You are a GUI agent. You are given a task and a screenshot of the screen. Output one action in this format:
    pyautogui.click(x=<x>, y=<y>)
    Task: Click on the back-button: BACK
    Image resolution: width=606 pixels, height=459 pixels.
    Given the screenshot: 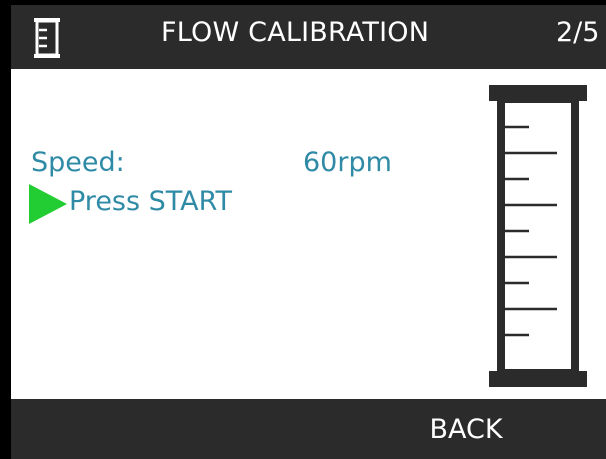 What is the action you would take?
    pyautogui.click(x=466, y=429)
    